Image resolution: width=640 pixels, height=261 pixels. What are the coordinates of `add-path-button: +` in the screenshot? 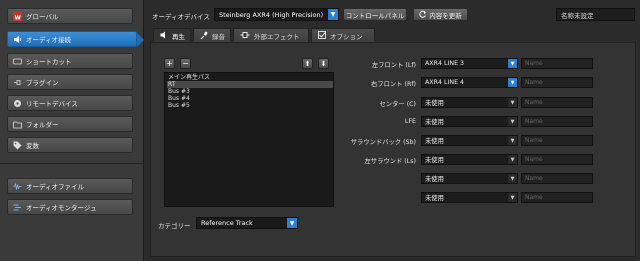 It's located at (169, 63).